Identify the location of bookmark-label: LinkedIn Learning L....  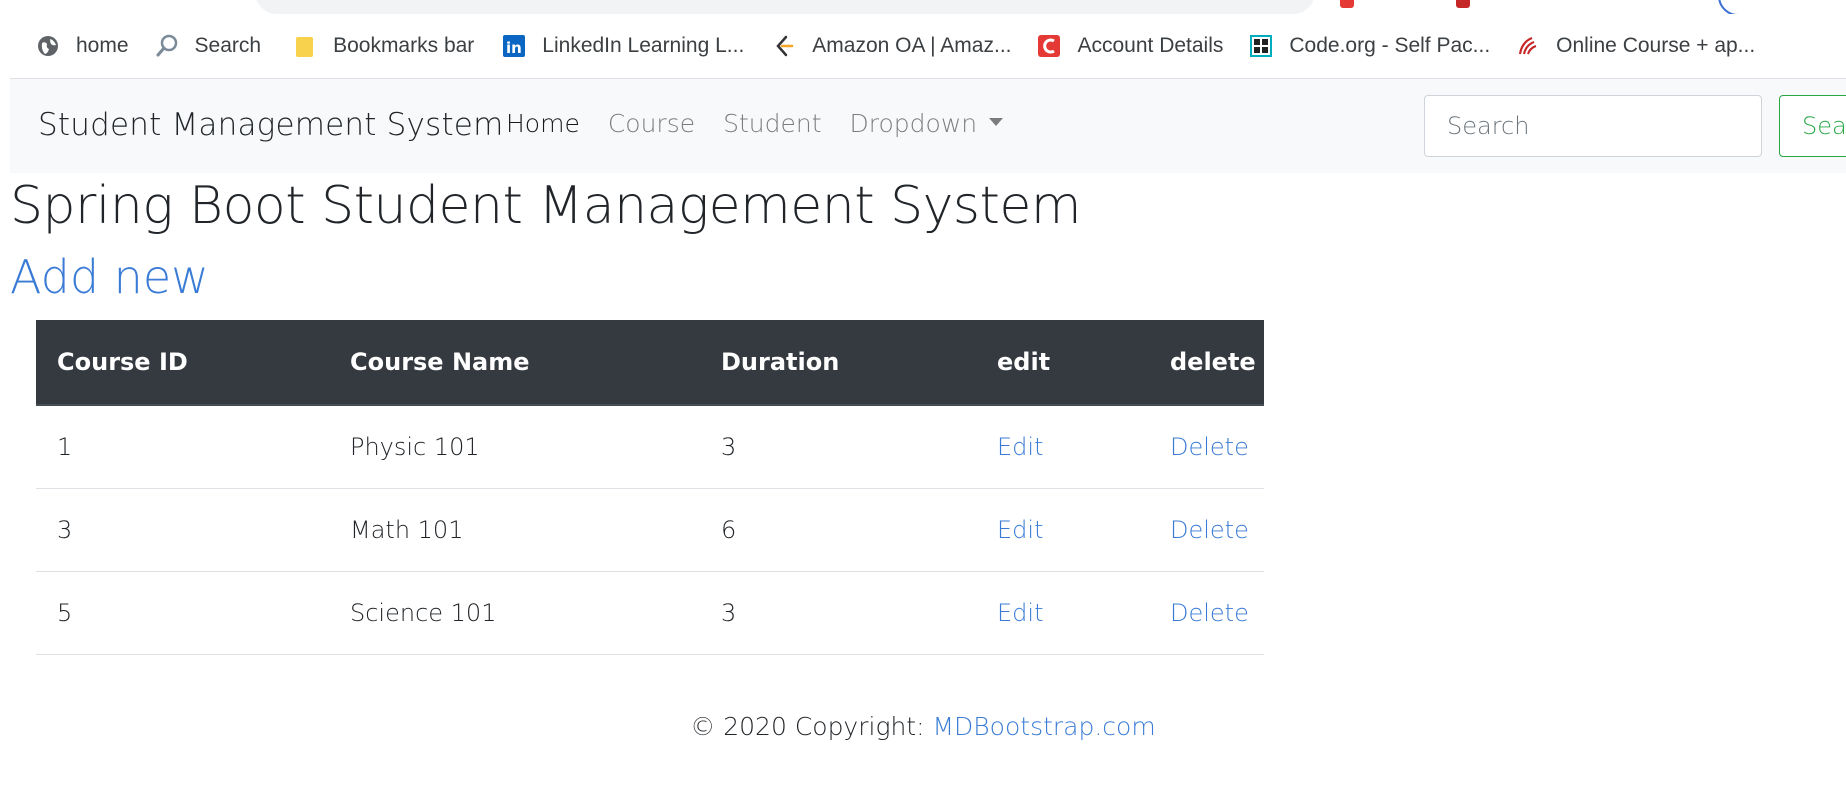
(643, 45).